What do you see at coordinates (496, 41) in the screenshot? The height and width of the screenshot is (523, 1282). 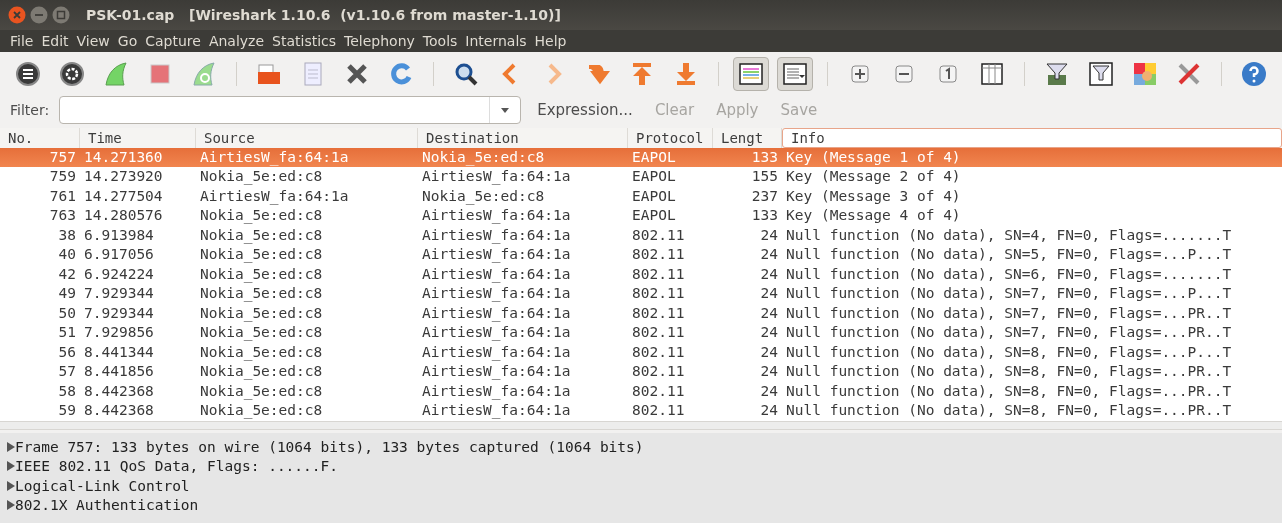 I see `menu-item: Internals` at bounding box center [496, 41].